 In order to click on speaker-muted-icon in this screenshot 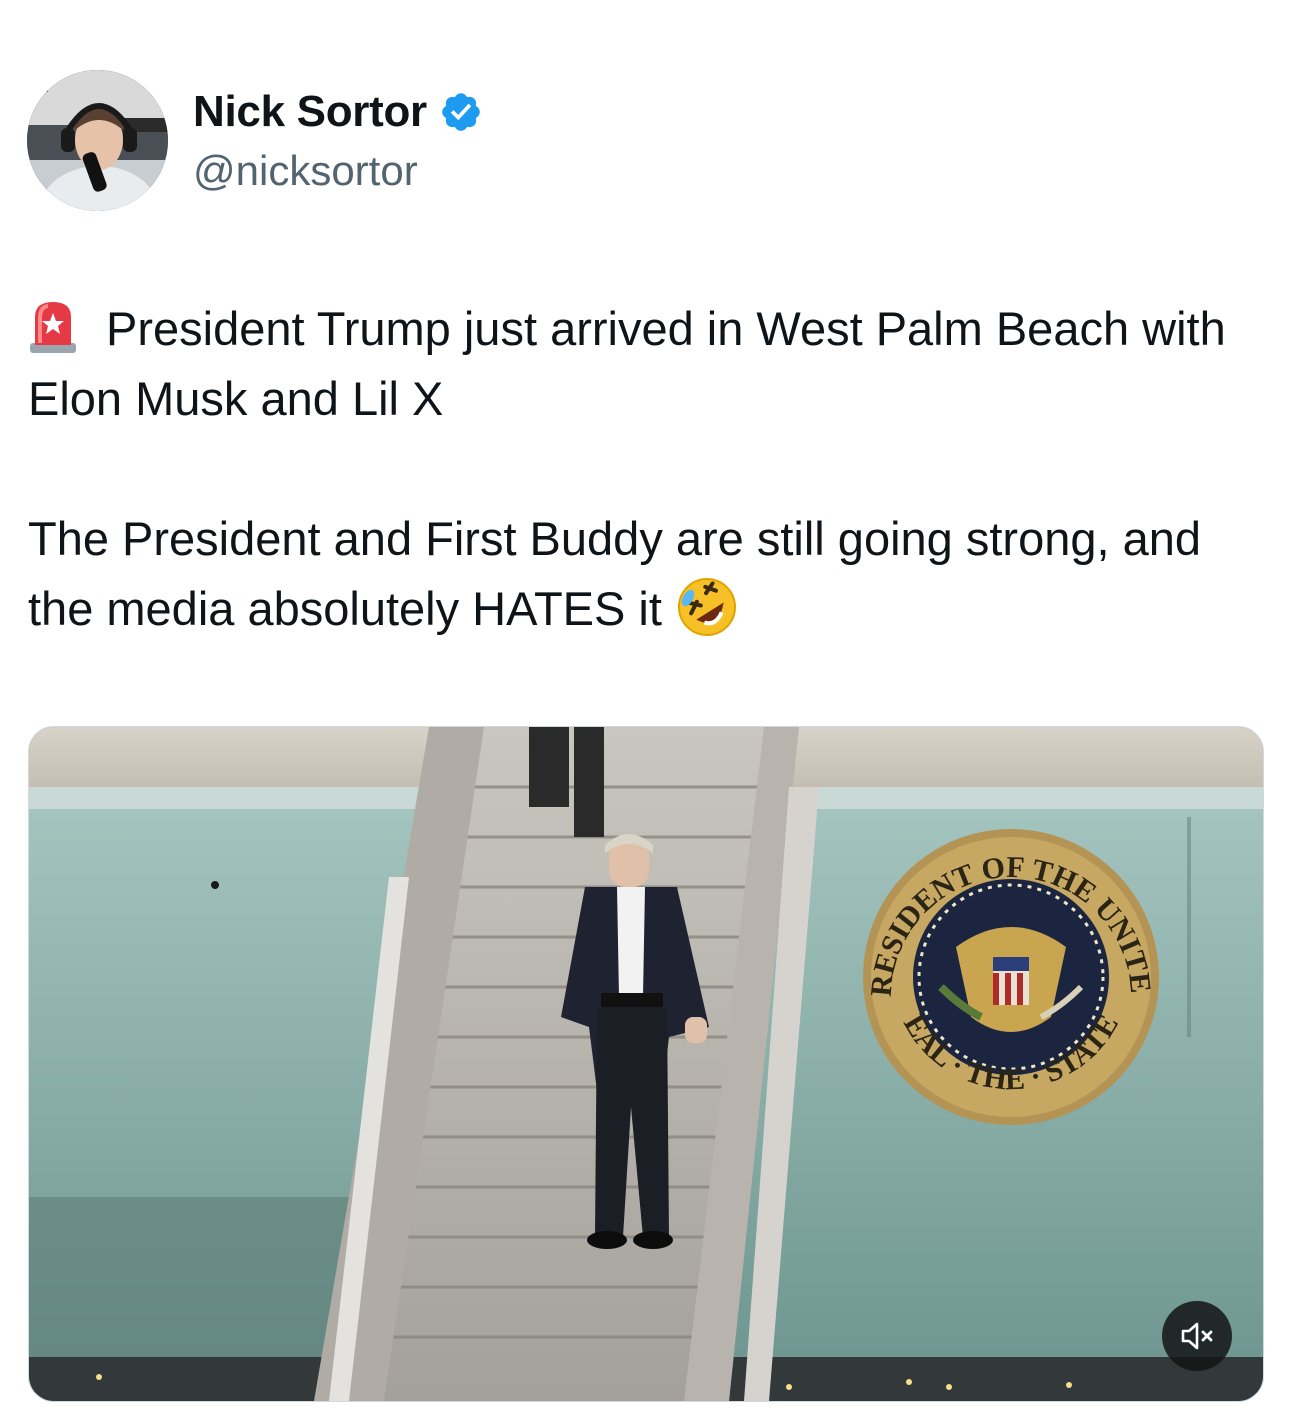, I will do `click(1197, 1336)`.